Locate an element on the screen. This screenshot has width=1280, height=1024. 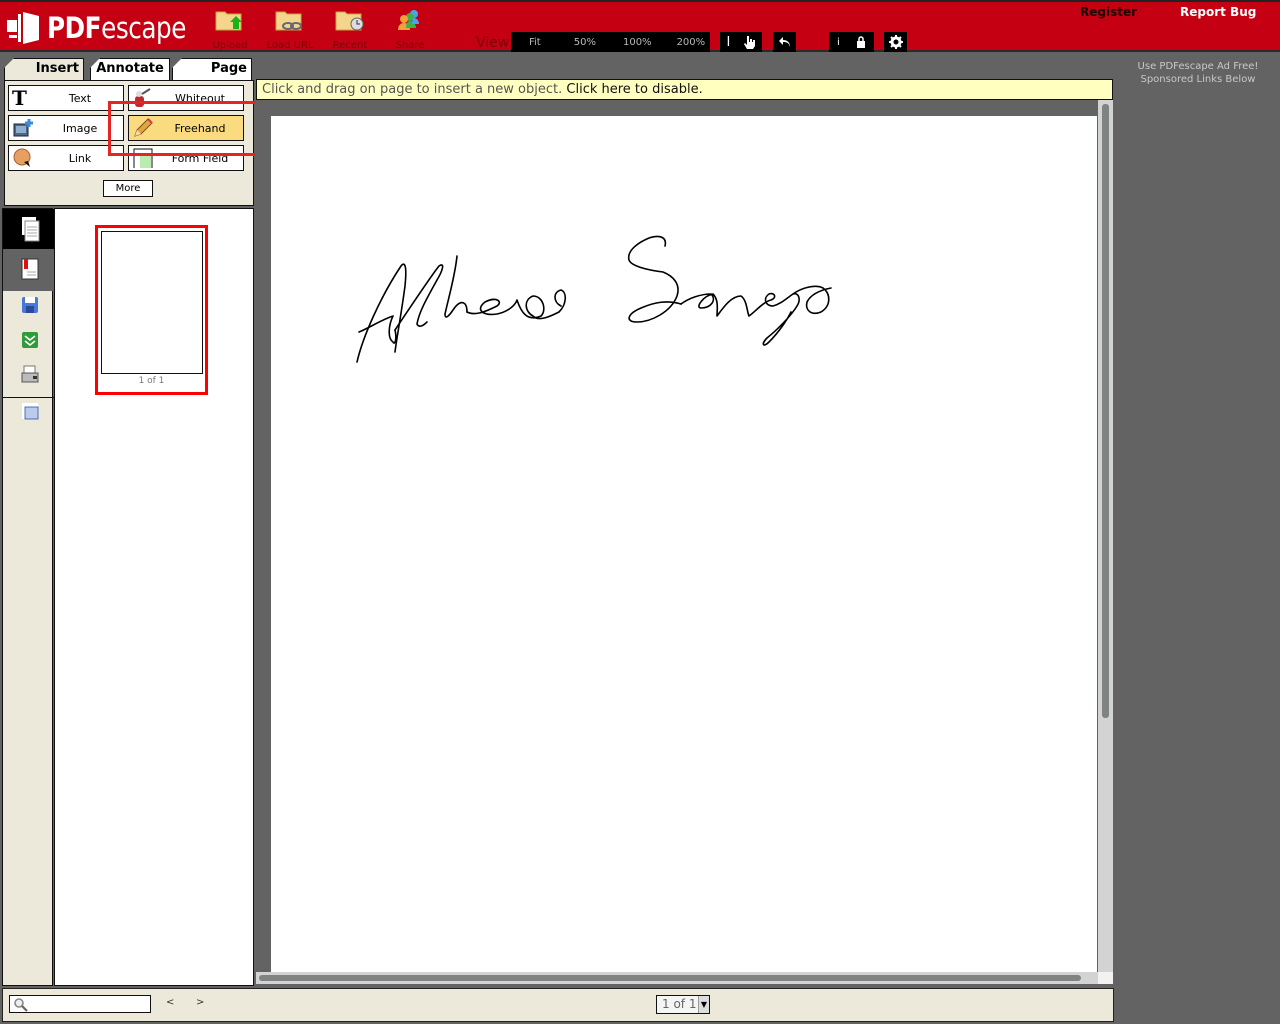
pages-icon is located at coordinates (31, 229).